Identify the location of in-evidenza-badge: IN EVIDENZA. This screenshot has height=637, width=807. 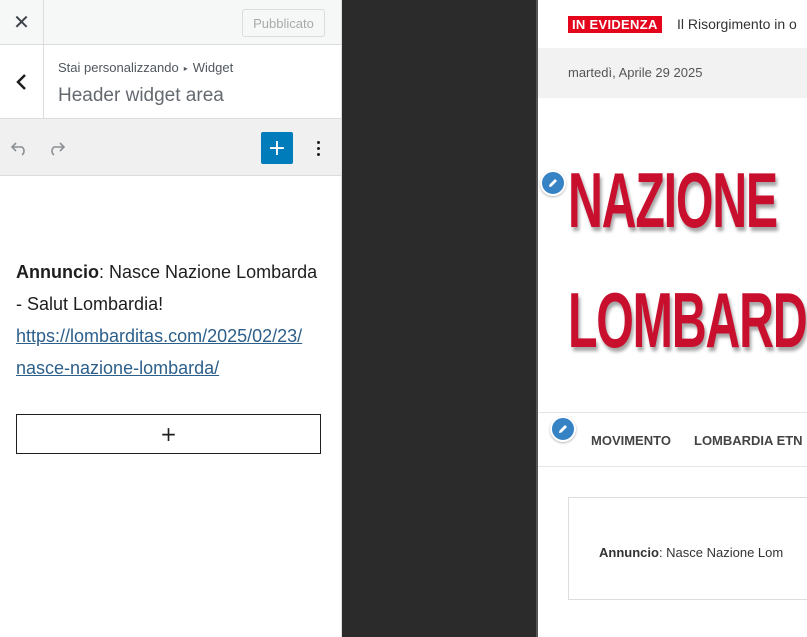
(615, 24).